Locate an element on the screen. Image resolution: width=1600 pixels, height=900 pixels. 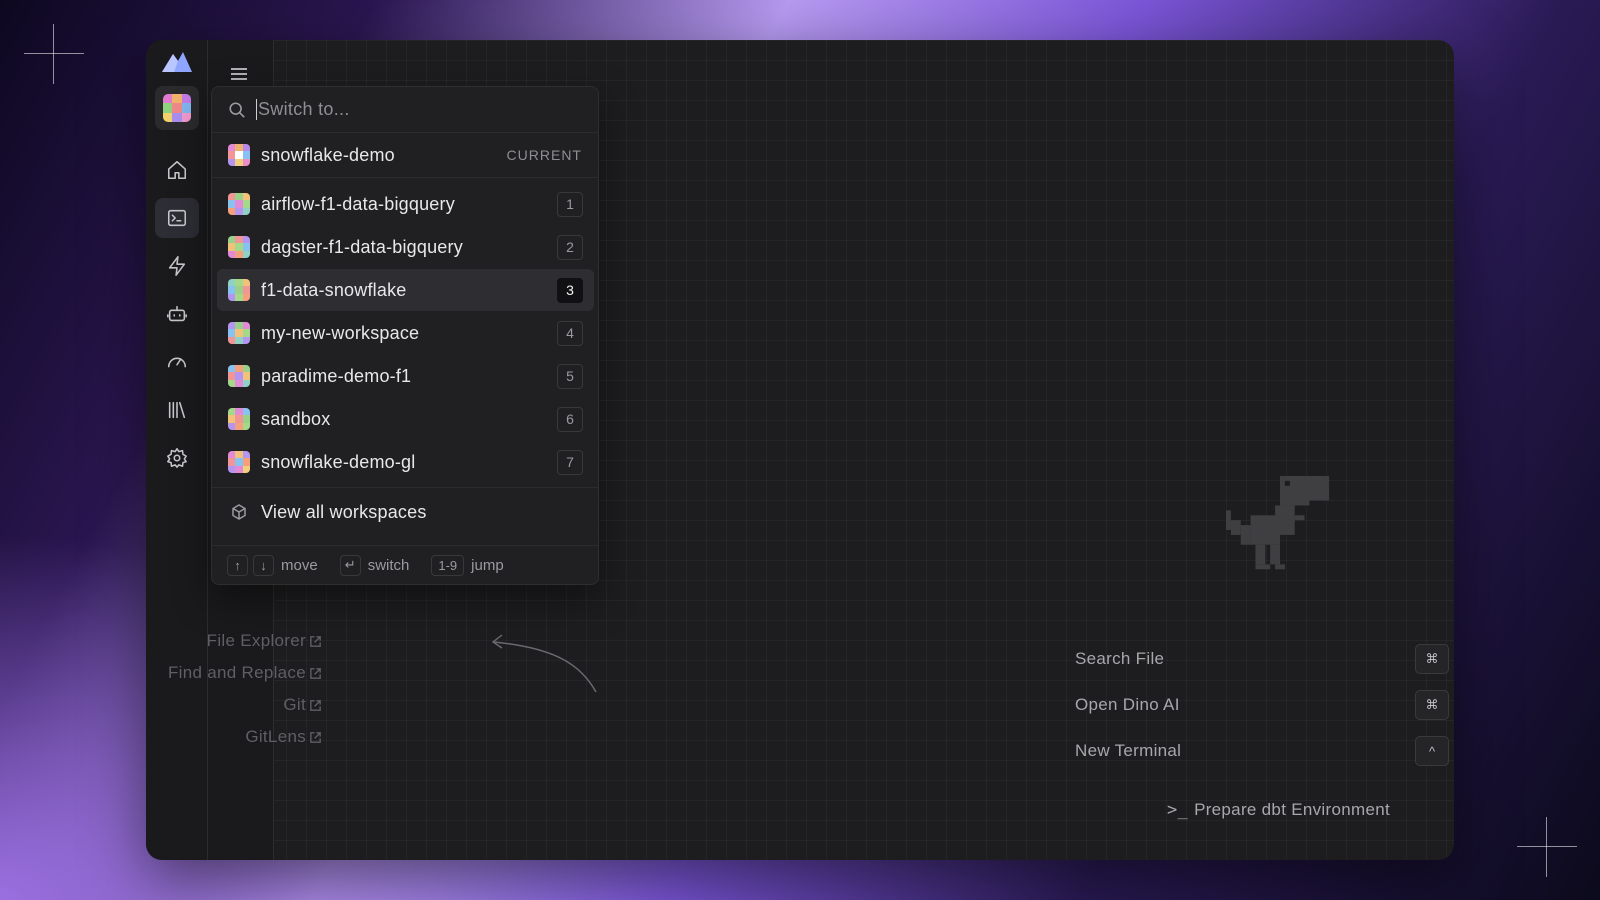
link-gitlens: GitLens is located at coordinates (245, 737).